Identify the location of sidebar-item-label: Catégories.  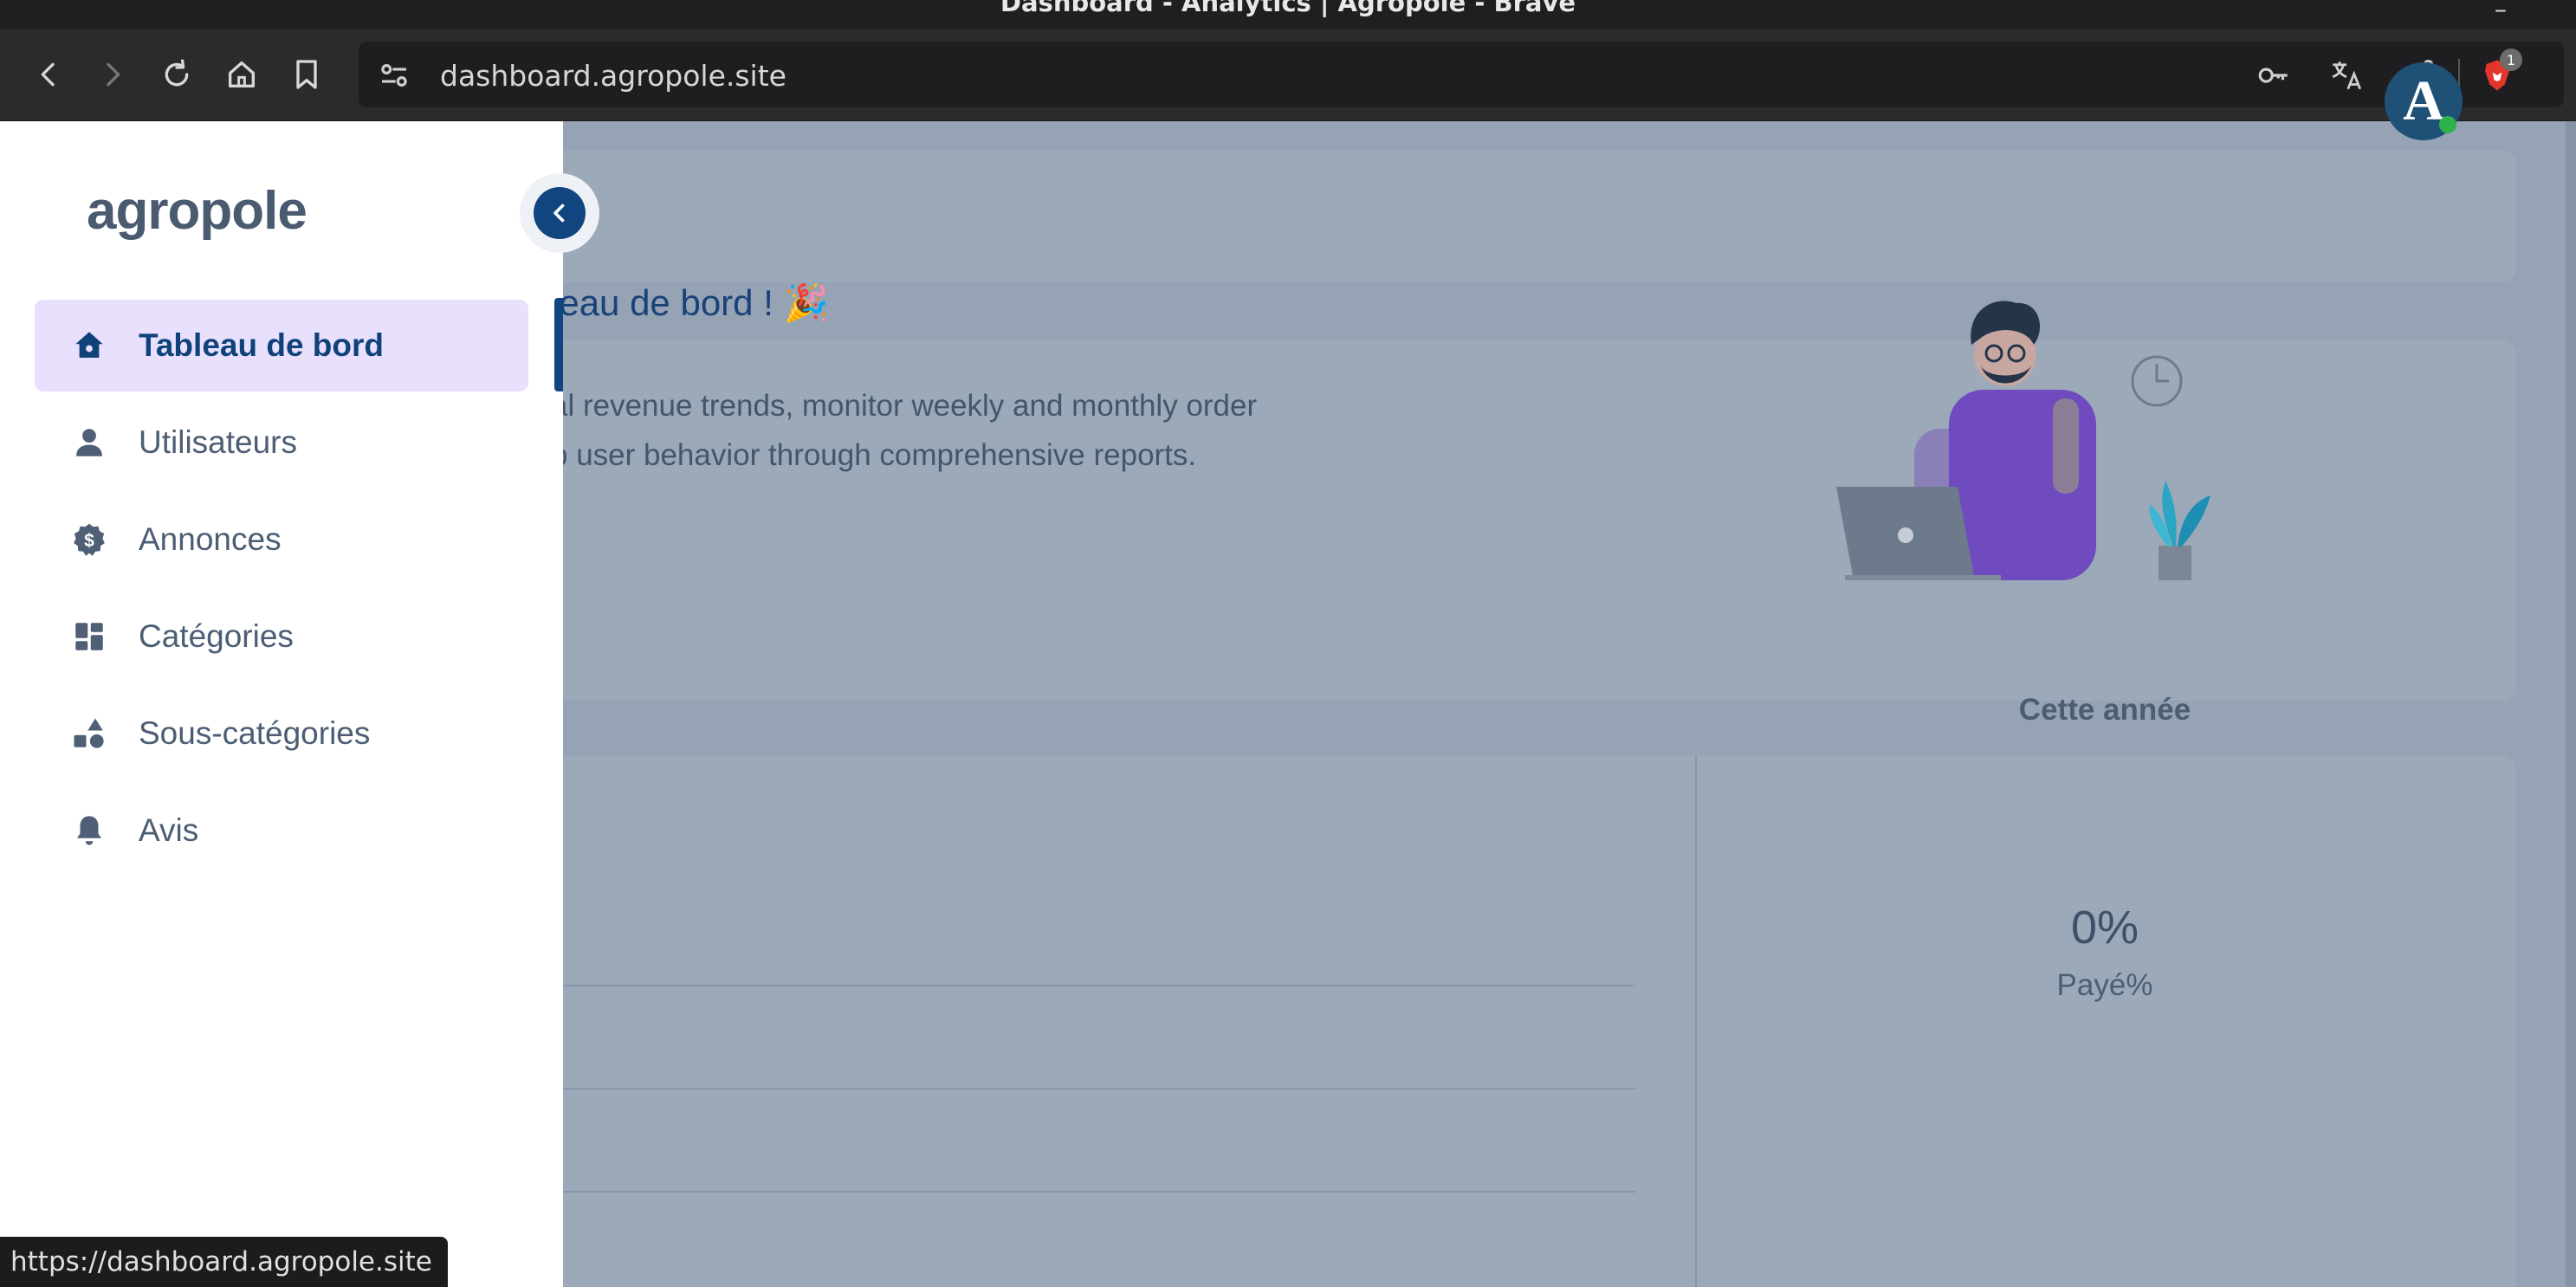
(216, 636).